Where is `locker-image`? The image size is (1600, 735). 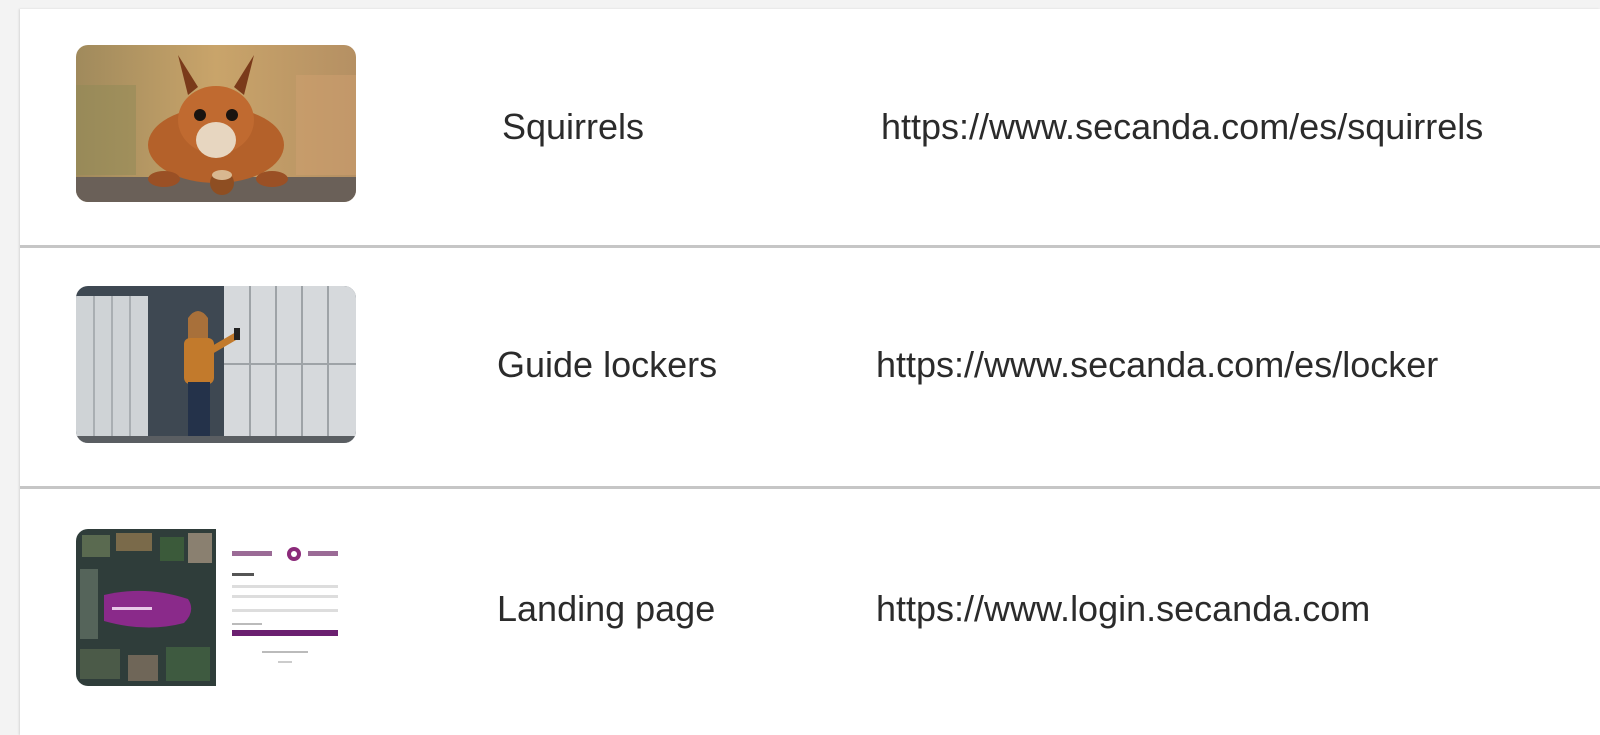
locker-image is located at coordinates (216, 364).